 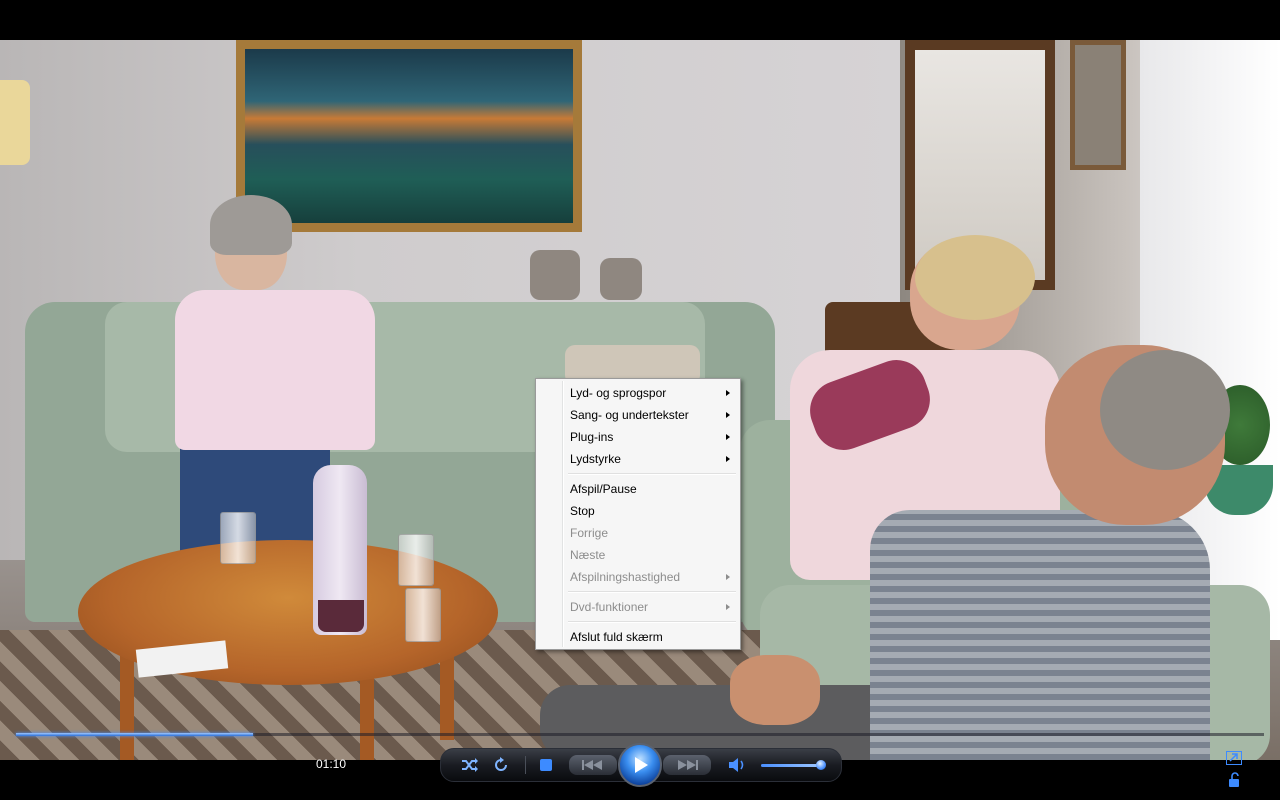 What do you see at coordinates (470, 765) in the screenshot?
I see `shuffle-icon` at bounding box center [470, 765].